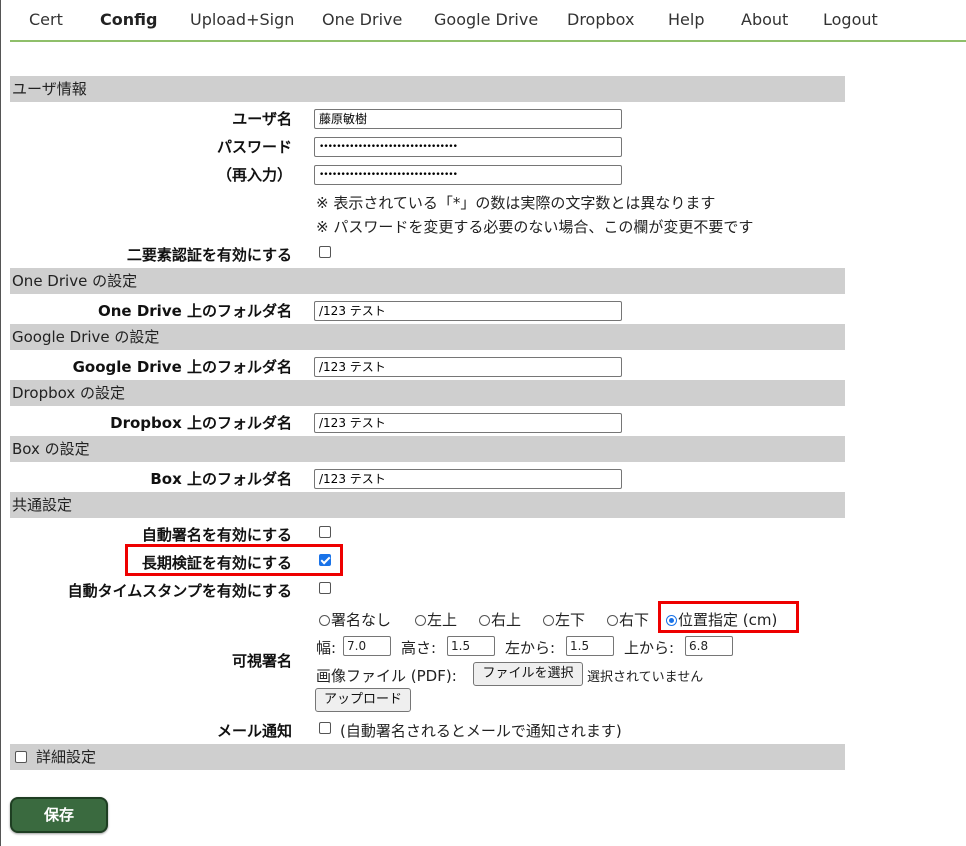 Image resolution: width=966 pixels, height=846 pixels. I want to click on section-advanced: 詳細設定, so click(427, 757).